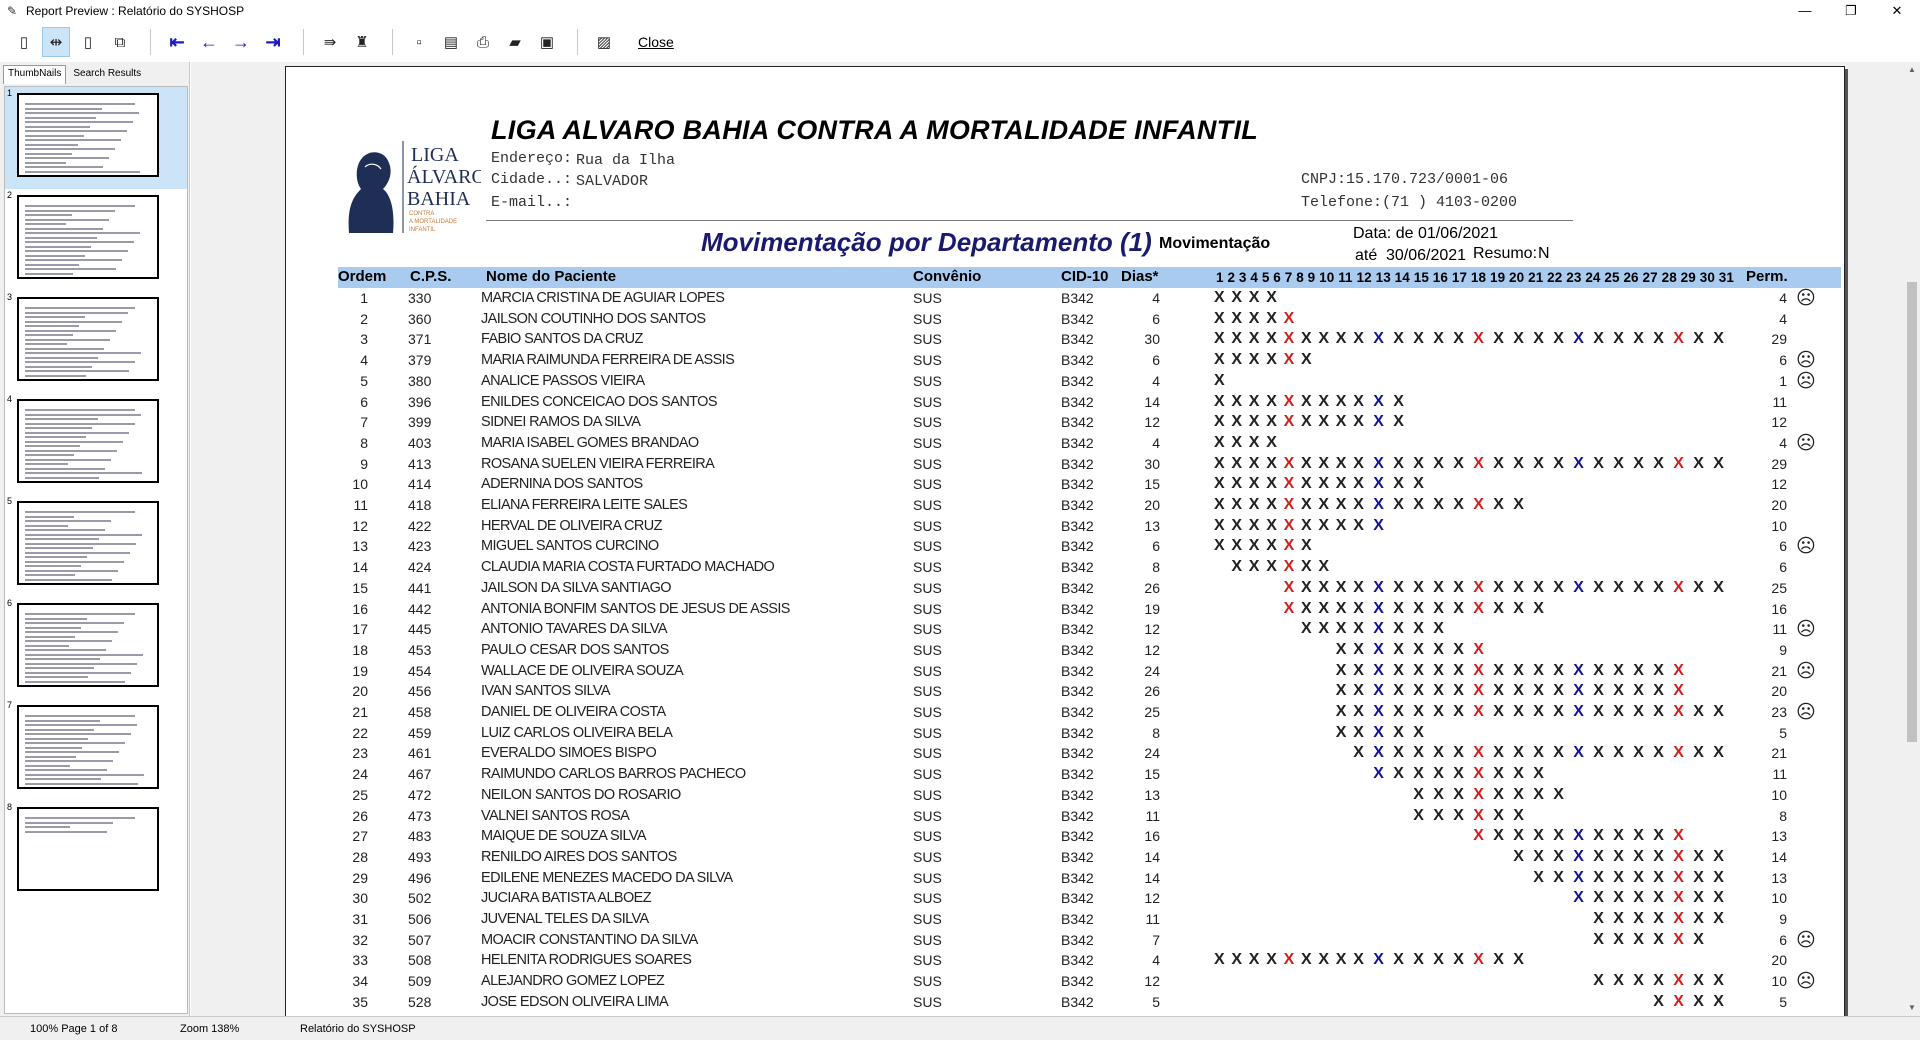 The image size is (1920, 1040). Describe the element at coordinates (1783, 919) in the screenshot. I see `cell-perm: 9` at that location.